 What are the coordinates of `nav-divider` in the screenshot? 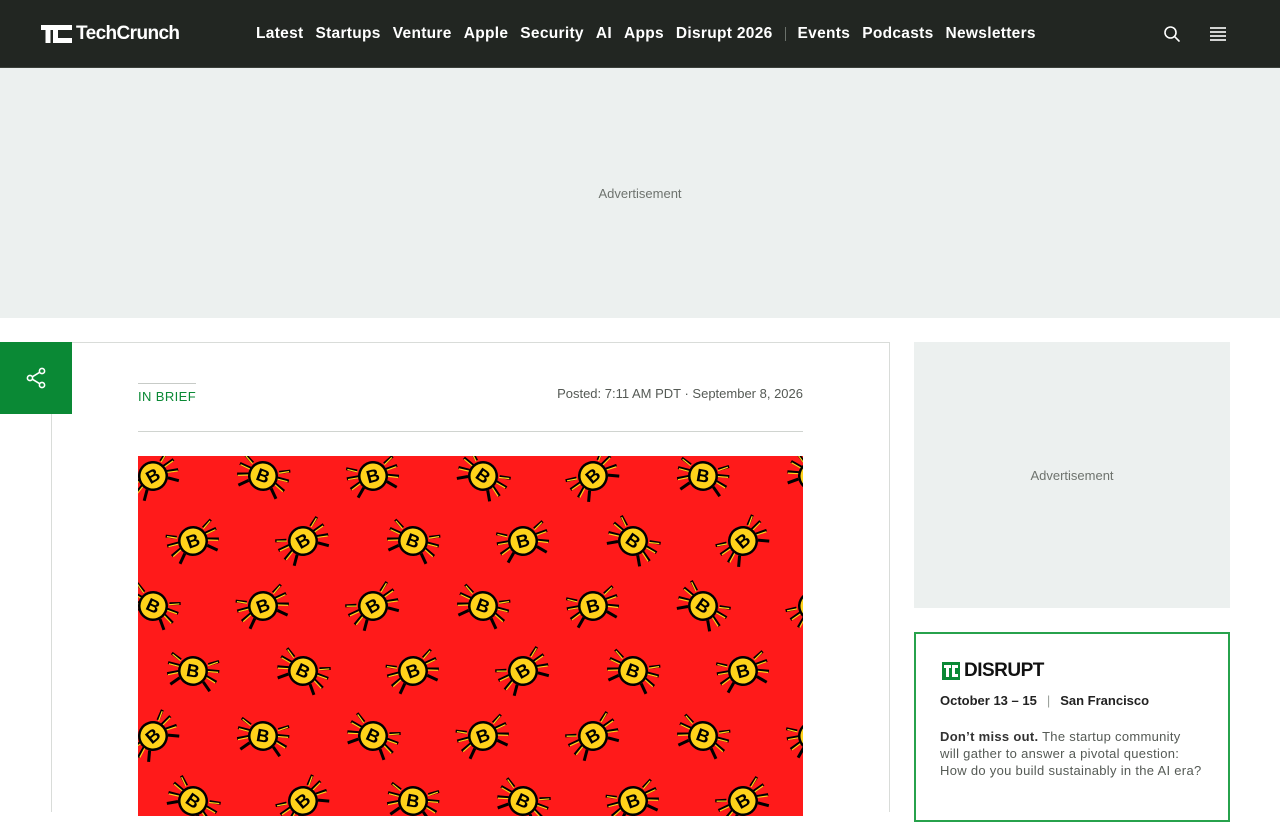 It's located at (785, 34).